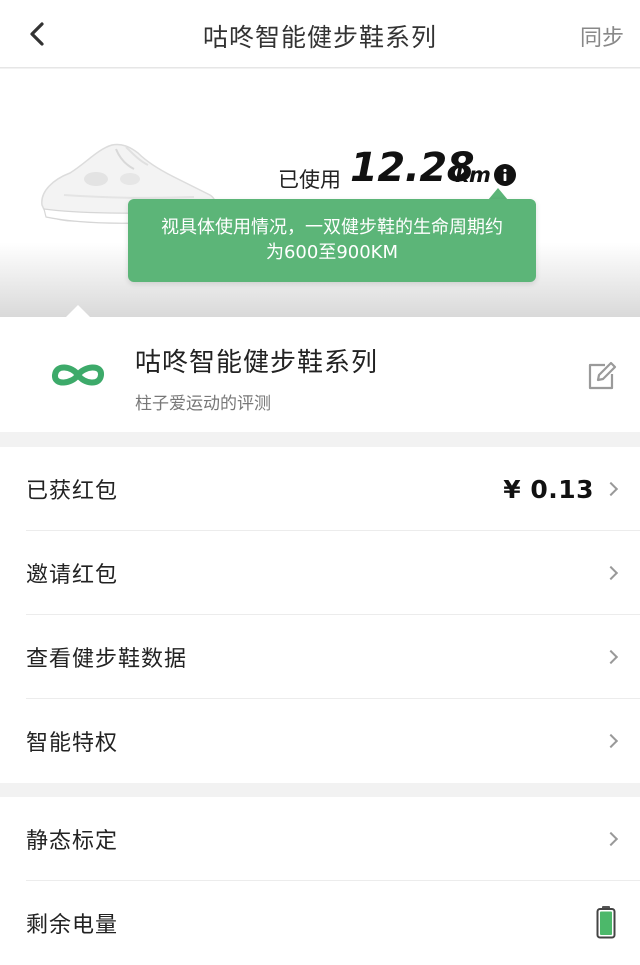  Describe the element at coordinates (320, 489) in the screenshot. I see `menu-item-red-packets: 已获红包 ¥ 0.13` at that location.